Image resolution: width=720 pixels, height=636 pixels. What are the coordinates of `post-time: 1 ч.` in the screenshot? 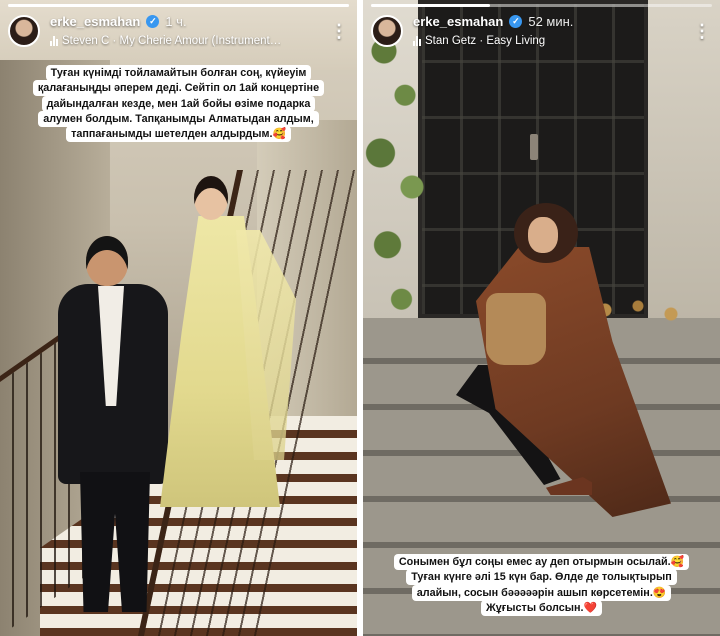 It's located at (176, 21).